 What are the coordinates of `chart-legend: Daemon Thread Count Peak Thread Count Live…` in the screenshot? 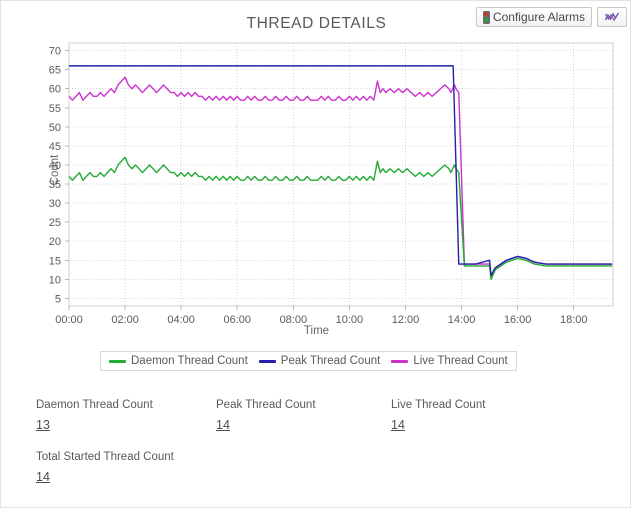 It's located at (308, 361).